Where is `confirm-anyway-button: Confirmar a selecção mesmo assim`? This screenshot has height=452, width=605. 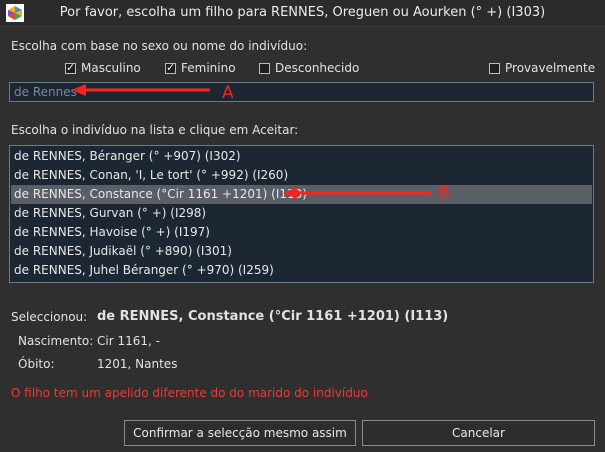
confirm-anyway-button: Confirmar a selecção mesmo assim is located at coordinates (240, 433).